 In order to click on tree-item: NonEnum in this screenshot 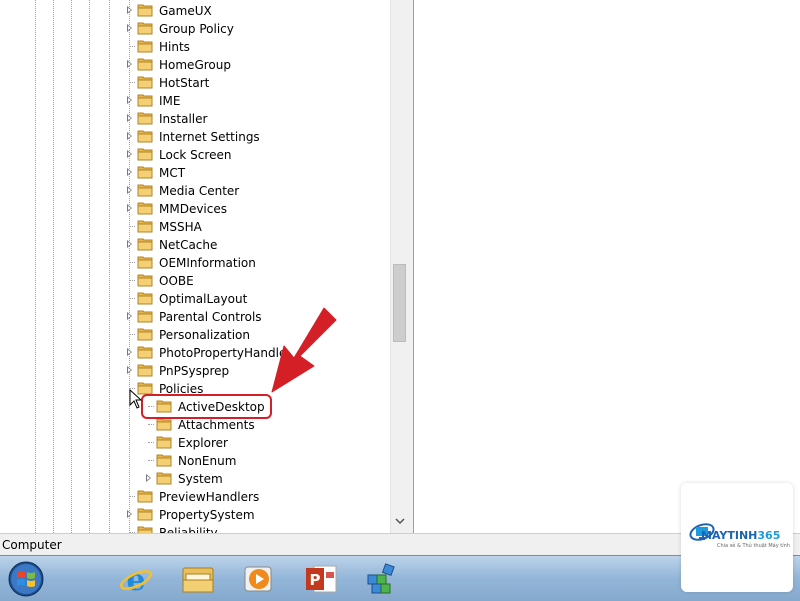, I will do `click(195, 461)`.